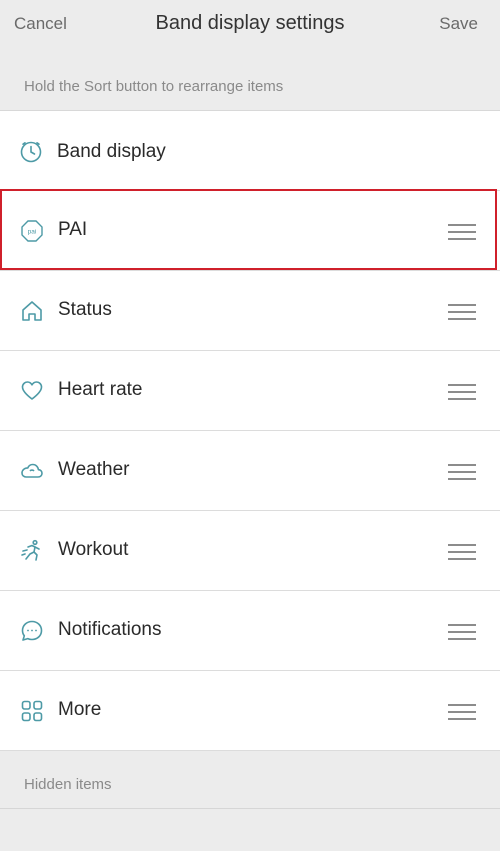 This screenshot has height=851, width=500. Describe the element at coordinates (250, 631) in the screenshot. I see `list-item-notifications: Notifications` at that location.